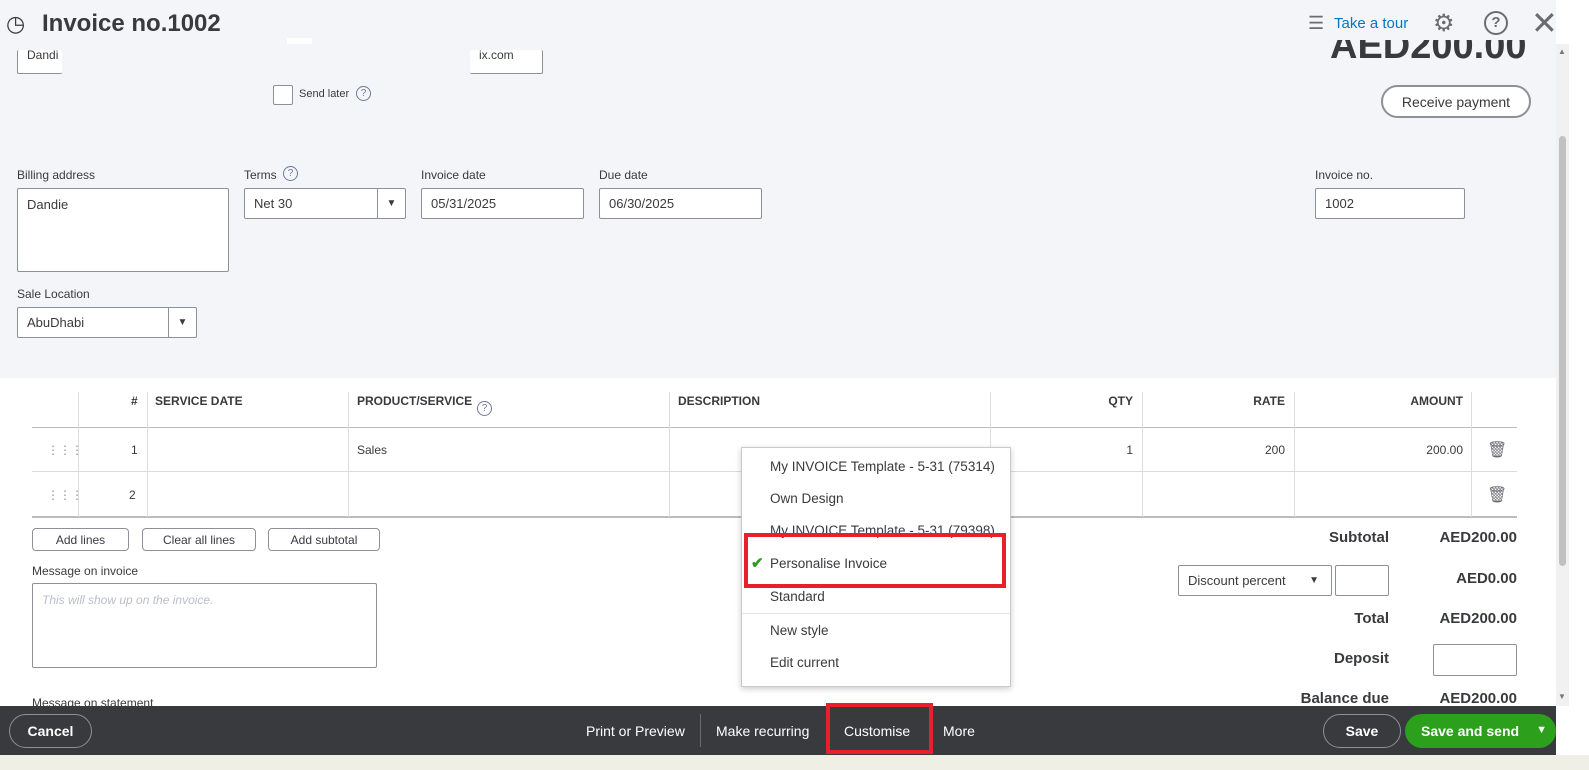 This screenshot has height=770, width=1589. I want to click on col-header-qty: QTY, so click(1120, 401).